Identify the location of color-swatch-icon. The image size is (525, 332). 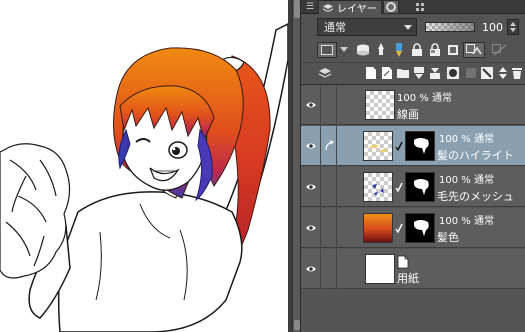
(327, 50).